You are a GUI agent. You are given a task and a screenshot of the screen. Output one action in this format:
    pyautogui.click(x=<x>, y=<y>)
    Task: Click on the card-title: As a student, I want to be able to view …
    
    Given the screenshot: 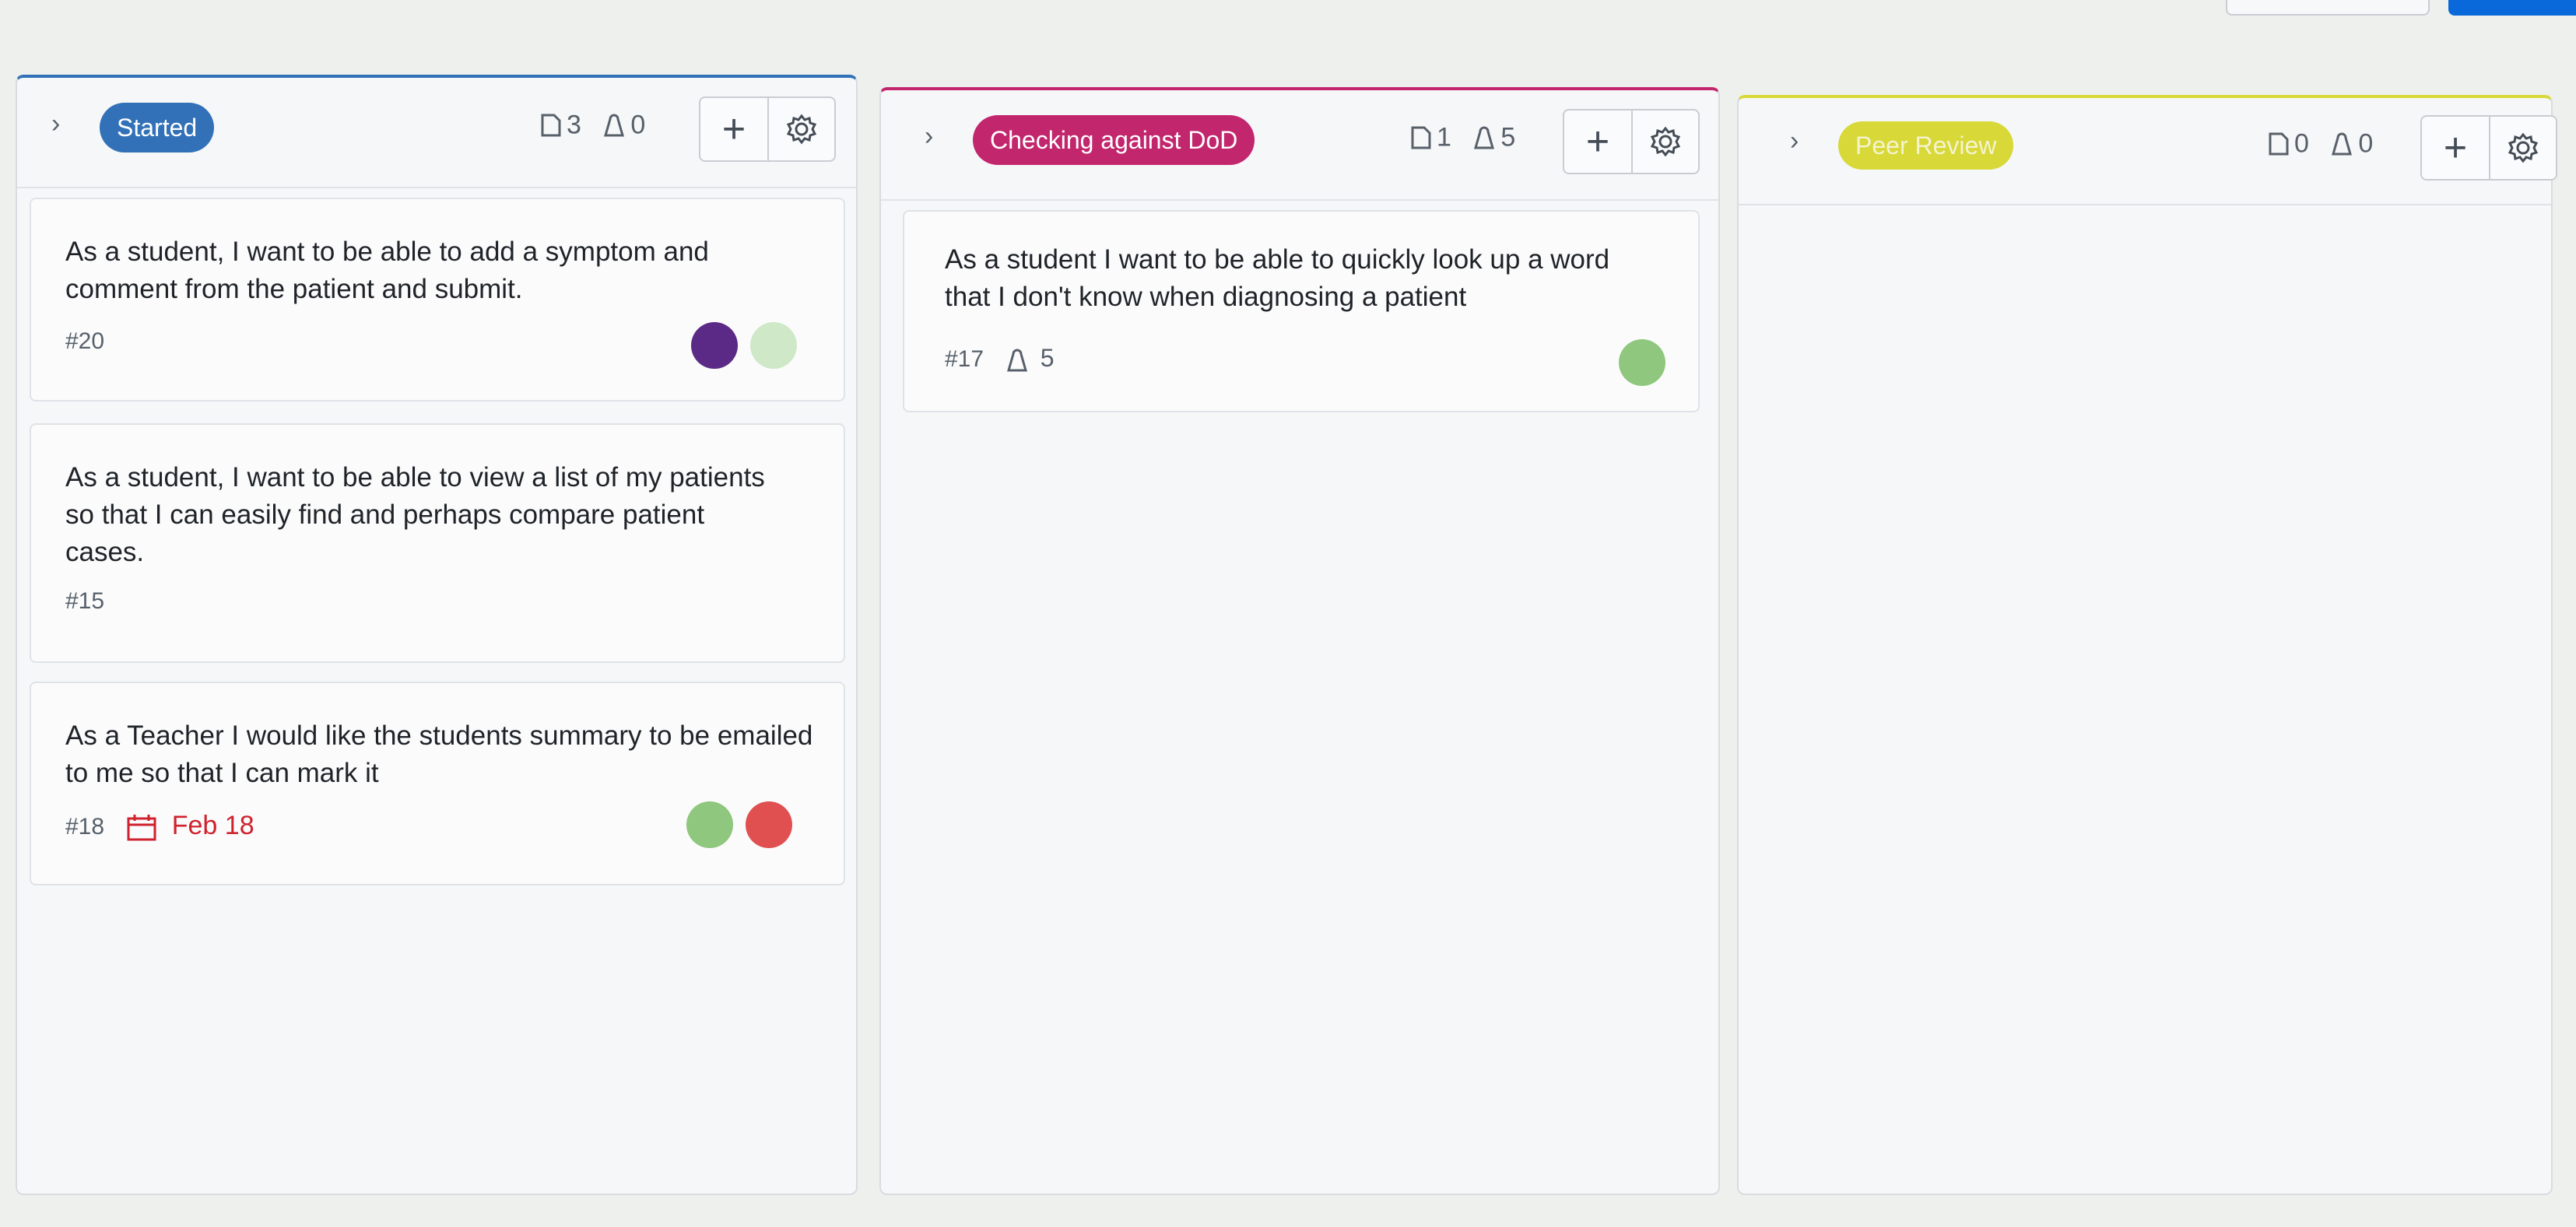 What is the action you would take?
    pyautogui.click(x=415, y=515)
    